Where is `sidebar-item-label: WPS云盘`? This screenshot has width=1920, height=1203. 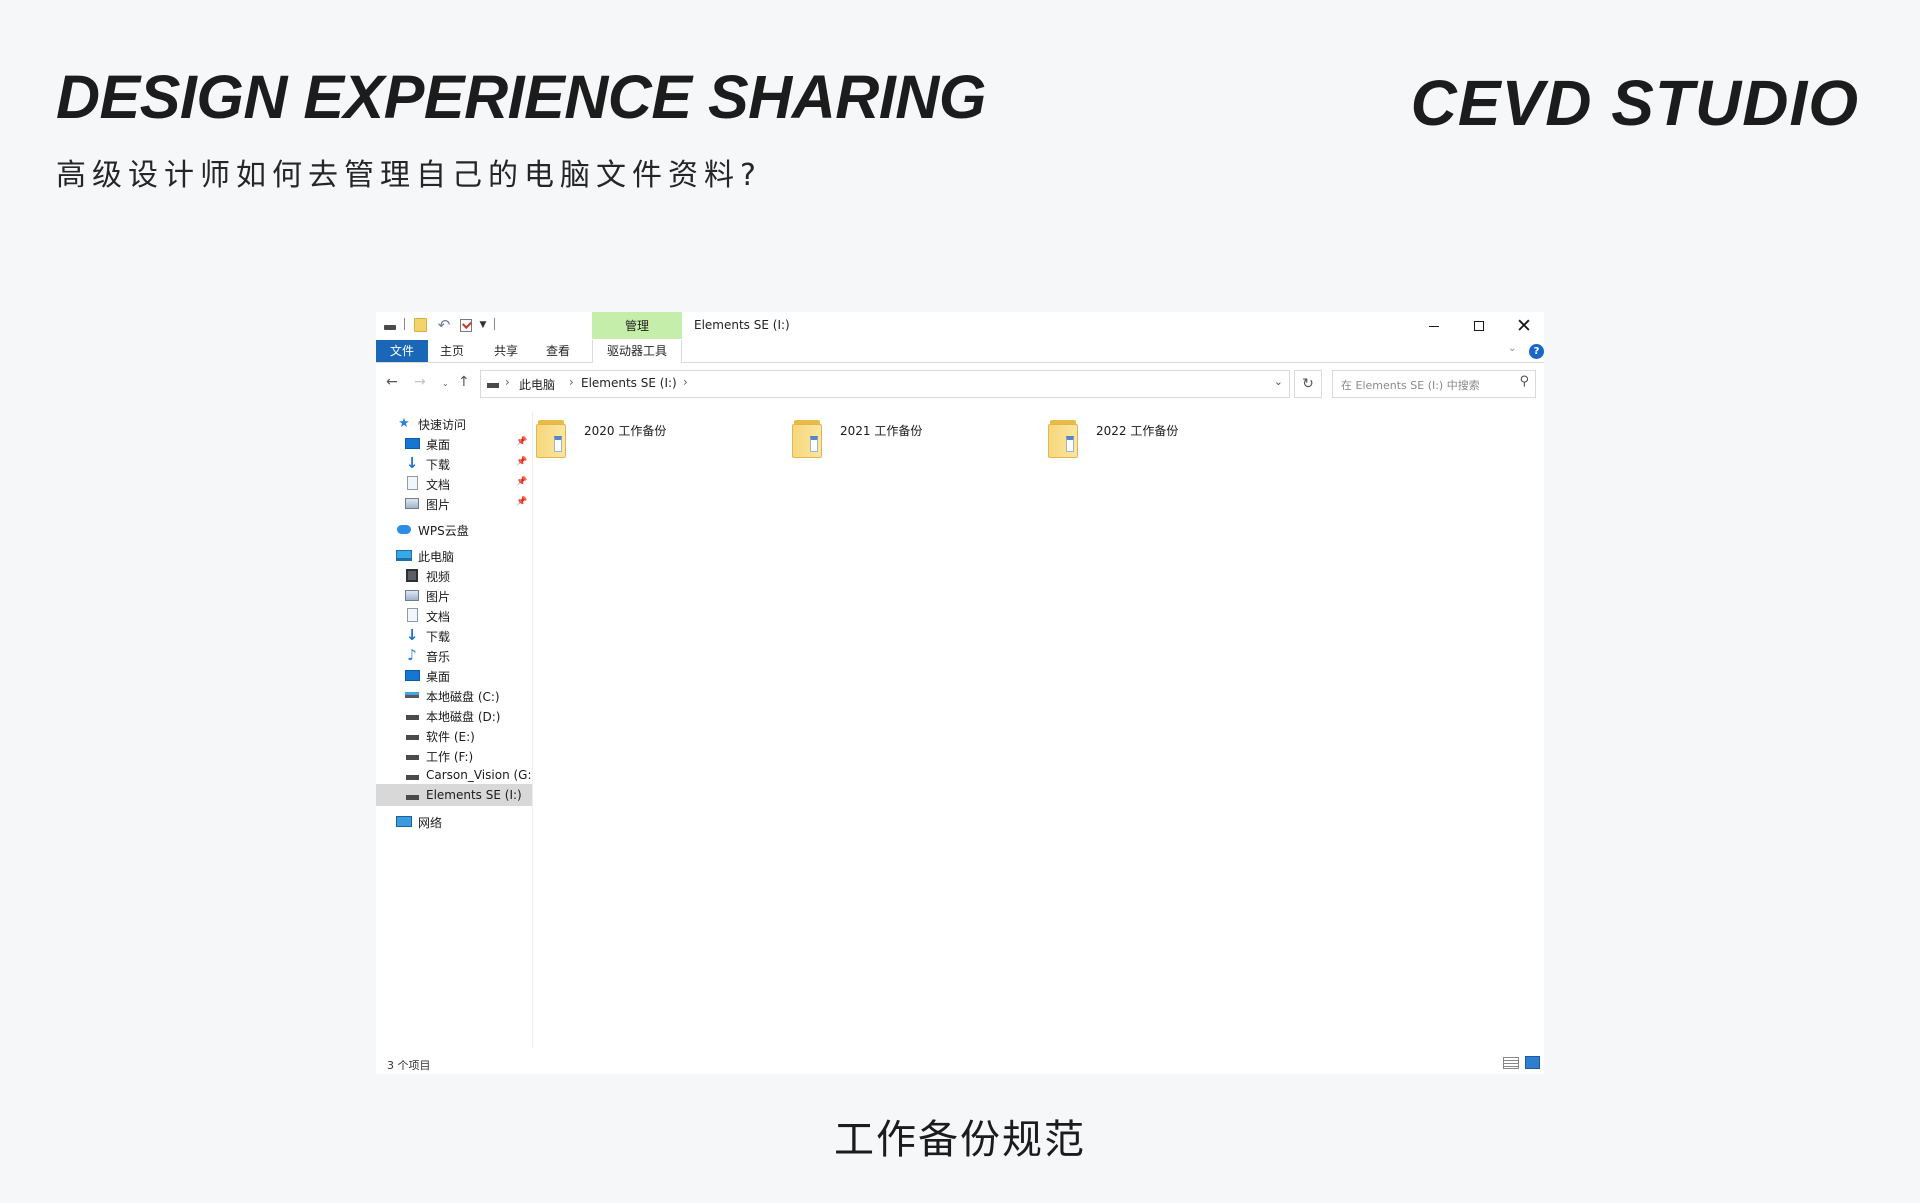
sidebar-item-label: WPS云盘 is located at coordinates (443, 531).